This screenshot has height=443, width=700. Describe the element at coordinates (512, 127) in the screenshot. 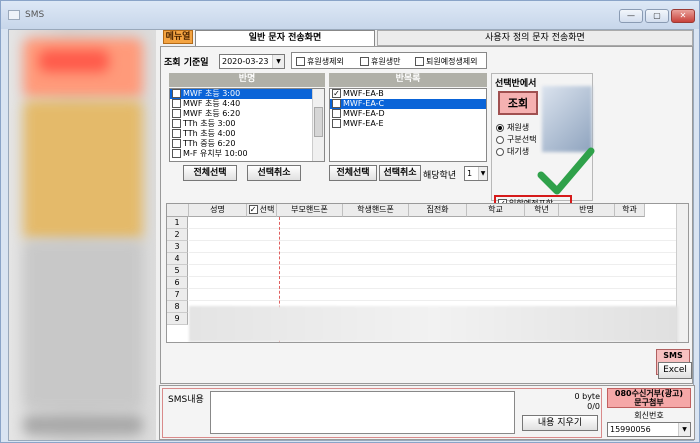

I see `radio-option: 재원생` at that location.